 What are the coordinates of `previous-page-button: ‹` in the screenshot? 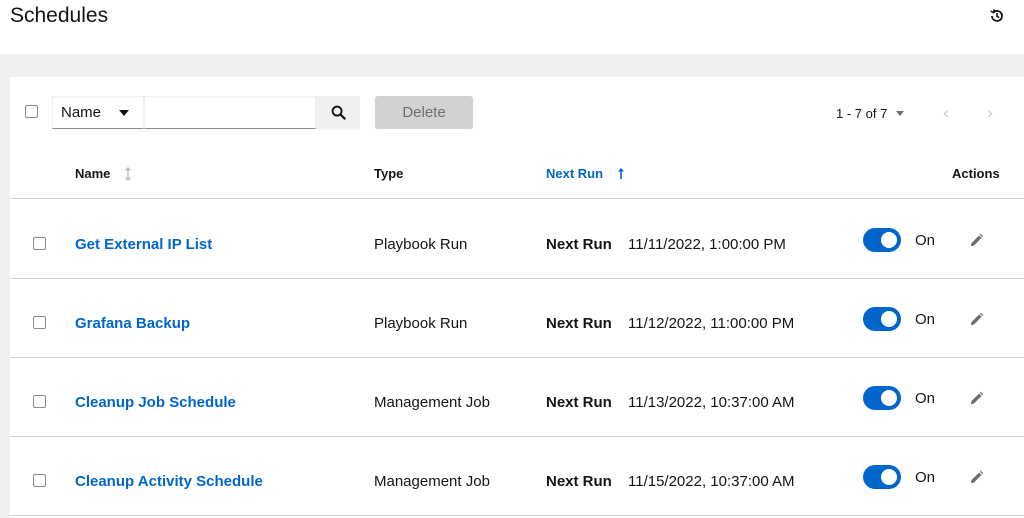 It's located at (946, 113).